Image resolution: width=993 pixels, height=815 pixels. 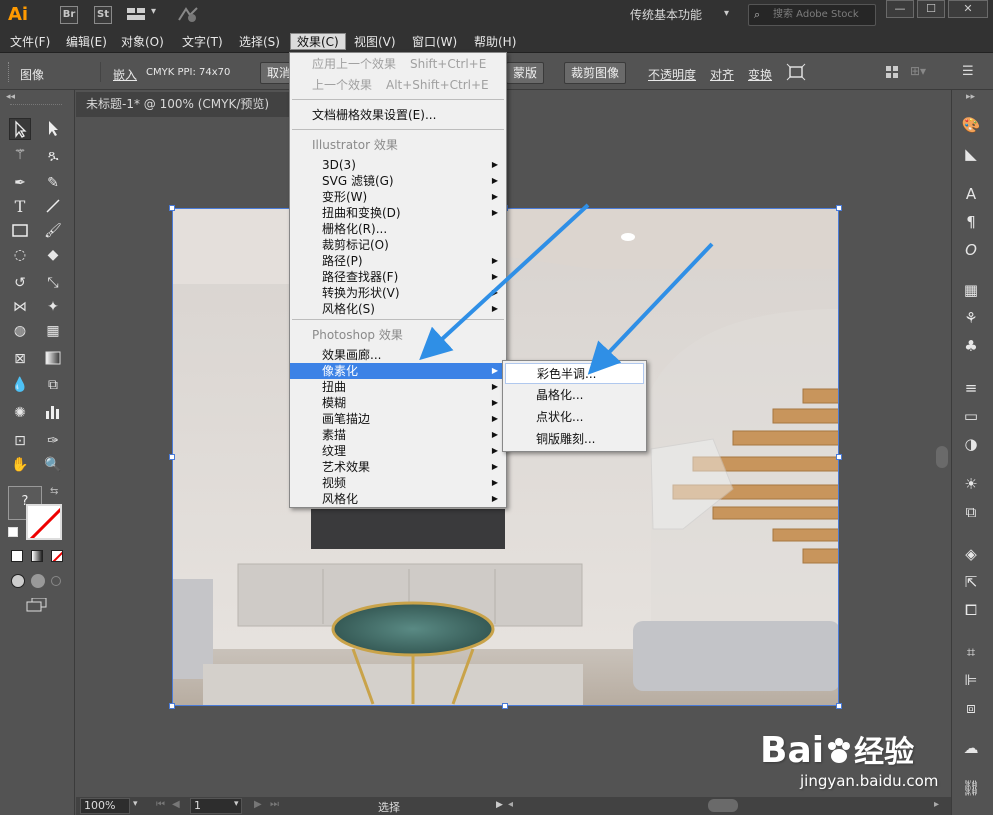 I want to click on screen-mode-icon, so click(x=37, y=604).